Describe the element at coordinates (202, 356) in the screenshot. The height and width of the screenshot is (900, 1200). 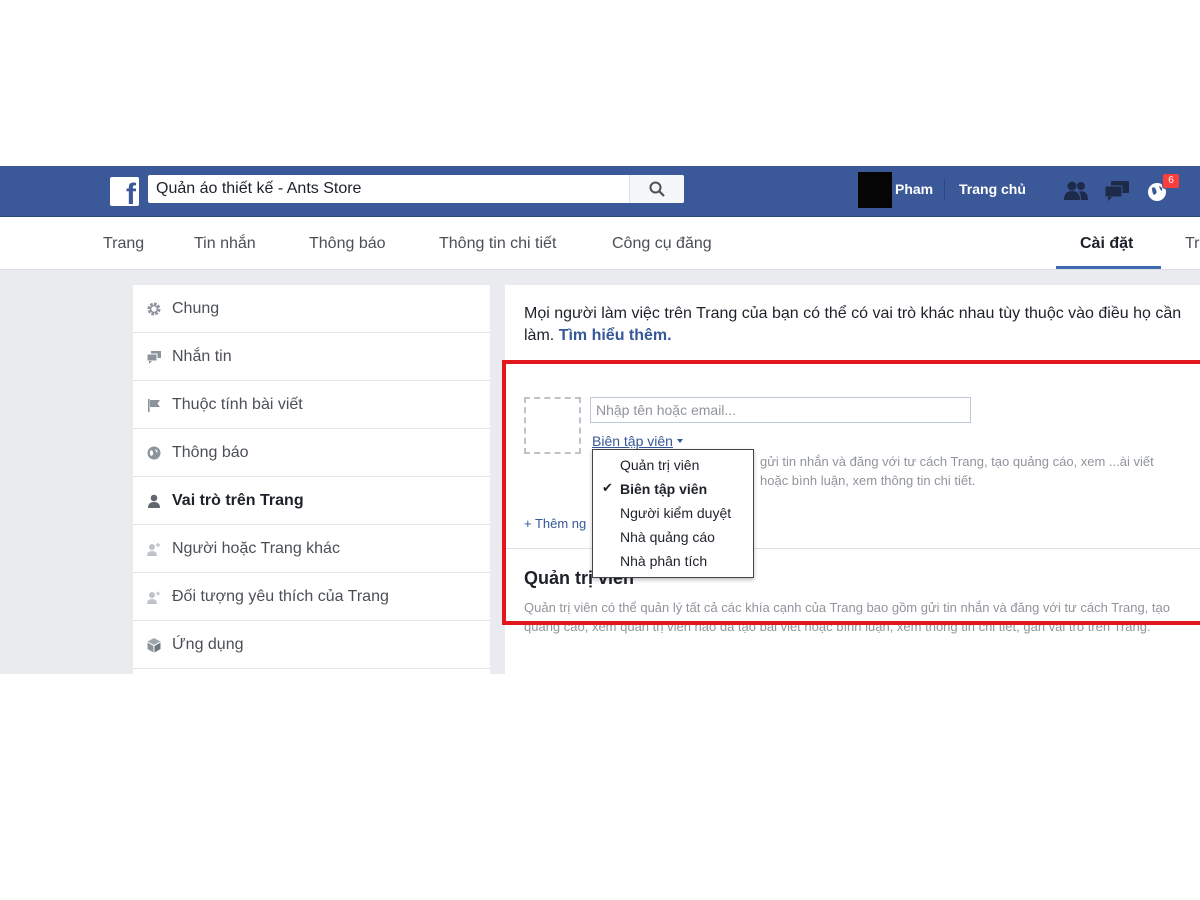
I see `sidebar-item-label: Nhắn tin` at that location.